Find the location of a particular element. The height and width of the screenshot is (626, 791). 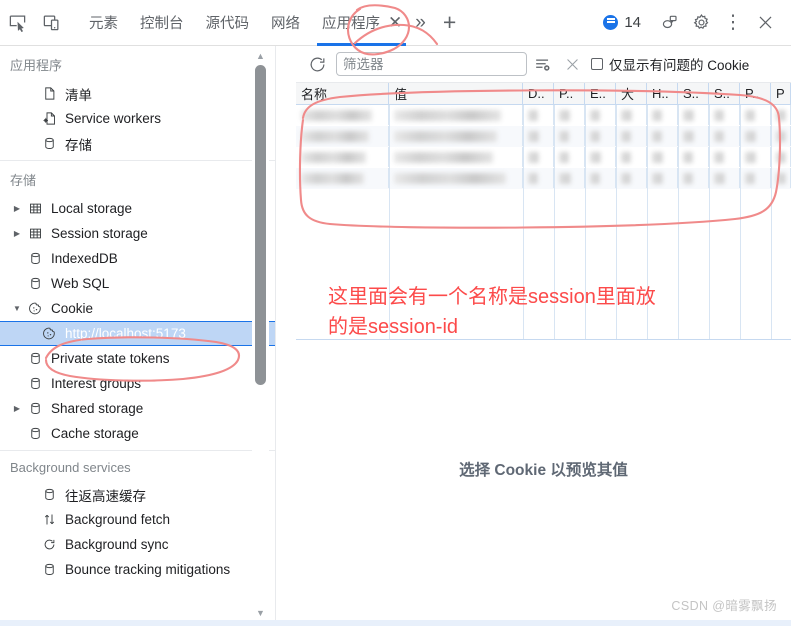

column-header: P.. is located at coordinates (569, 93).